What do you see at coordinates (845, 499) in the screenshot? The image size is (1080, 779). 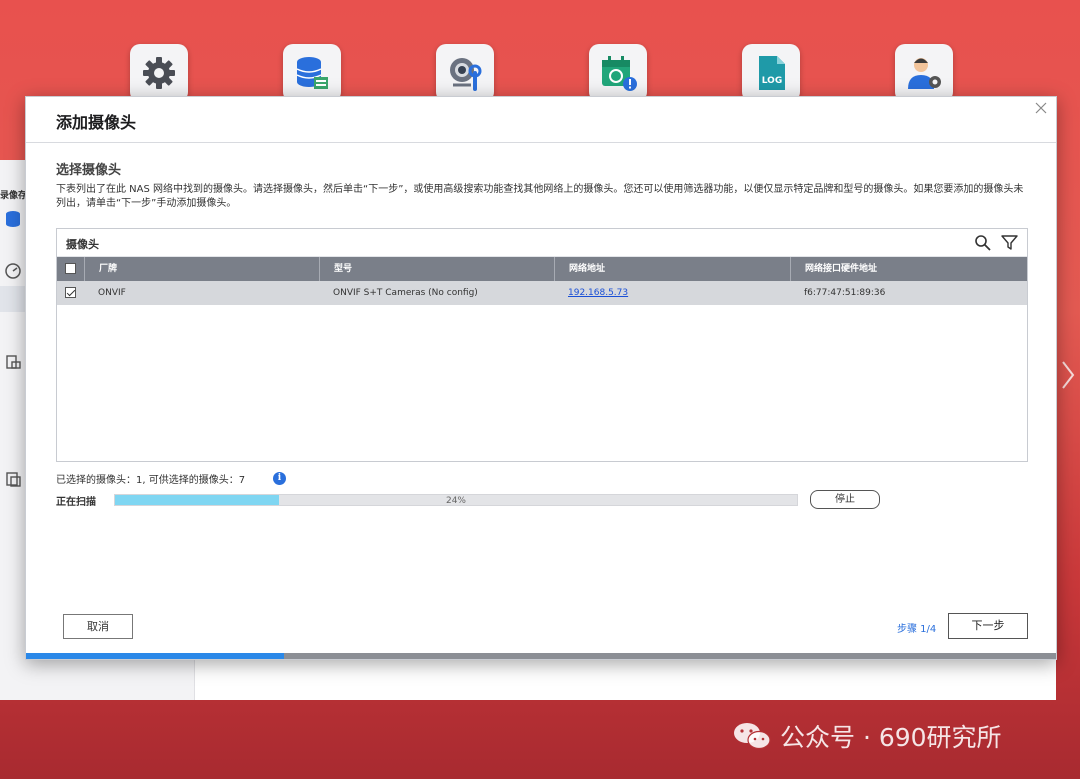 I see `stop-scan-button: 停止` at bounding box center [845, 499].